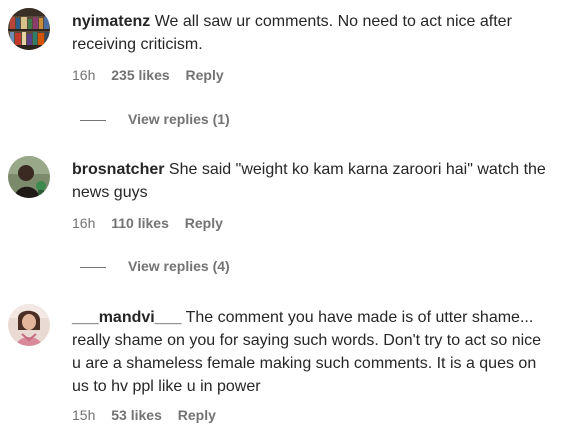 The image size is (561, 436). I want to click on comment-meta: 15h 53 likes Reply, so click(150, 415).